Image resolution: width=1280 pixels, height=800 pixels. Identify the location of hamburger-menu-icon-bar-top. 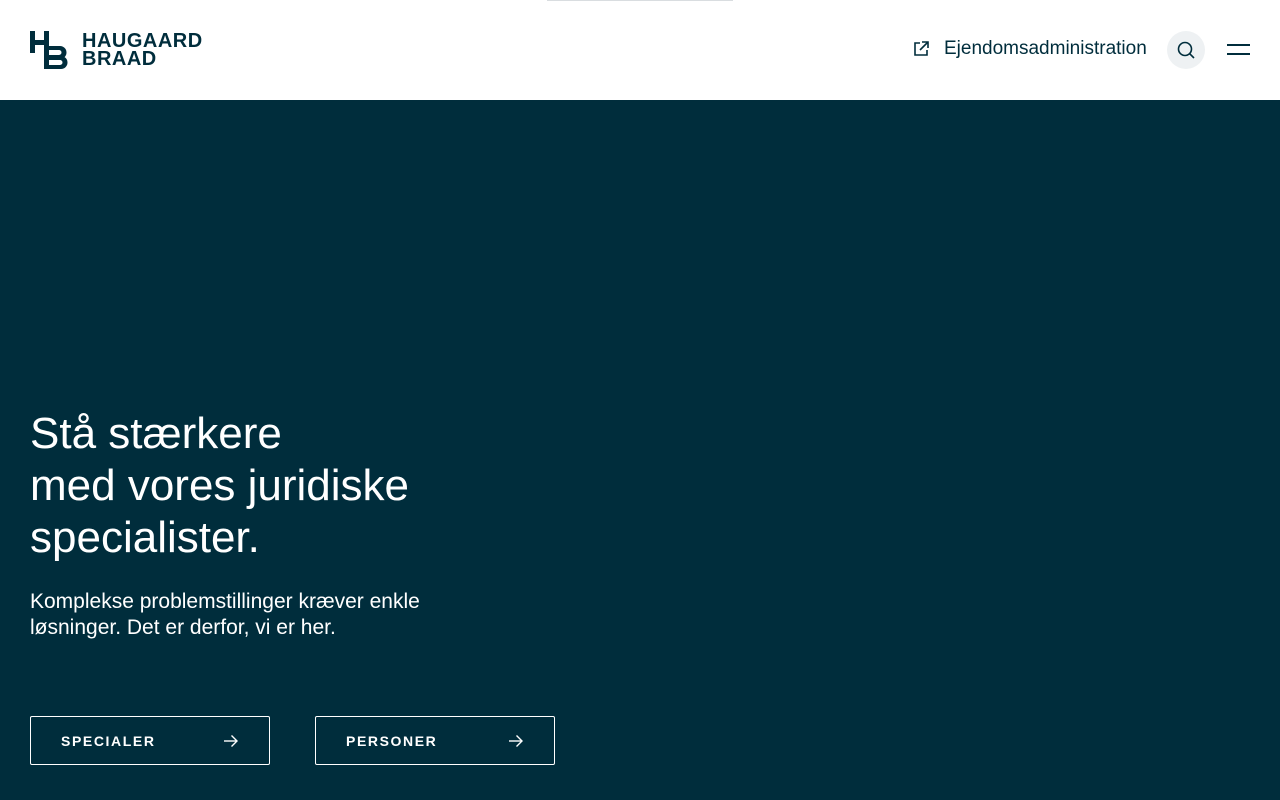
(1238, 44).